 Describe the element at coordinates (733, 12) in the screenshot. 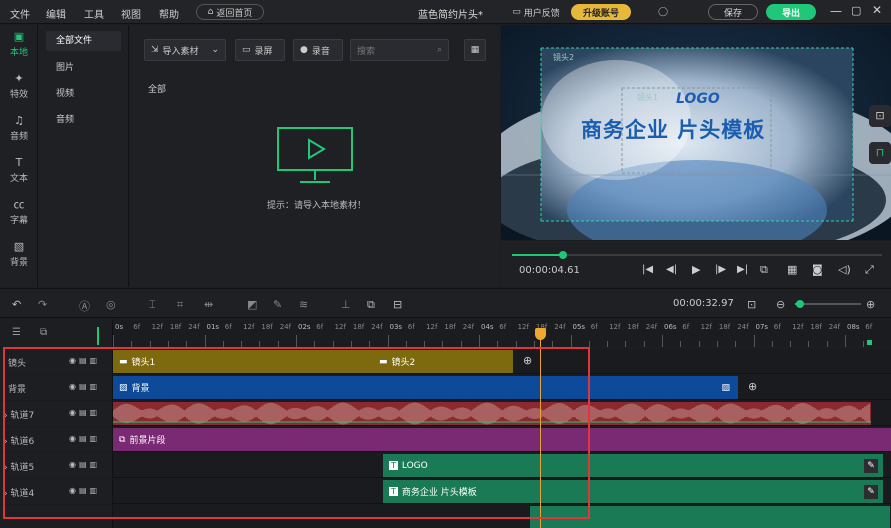

I see `save-button: 保存` at that location.